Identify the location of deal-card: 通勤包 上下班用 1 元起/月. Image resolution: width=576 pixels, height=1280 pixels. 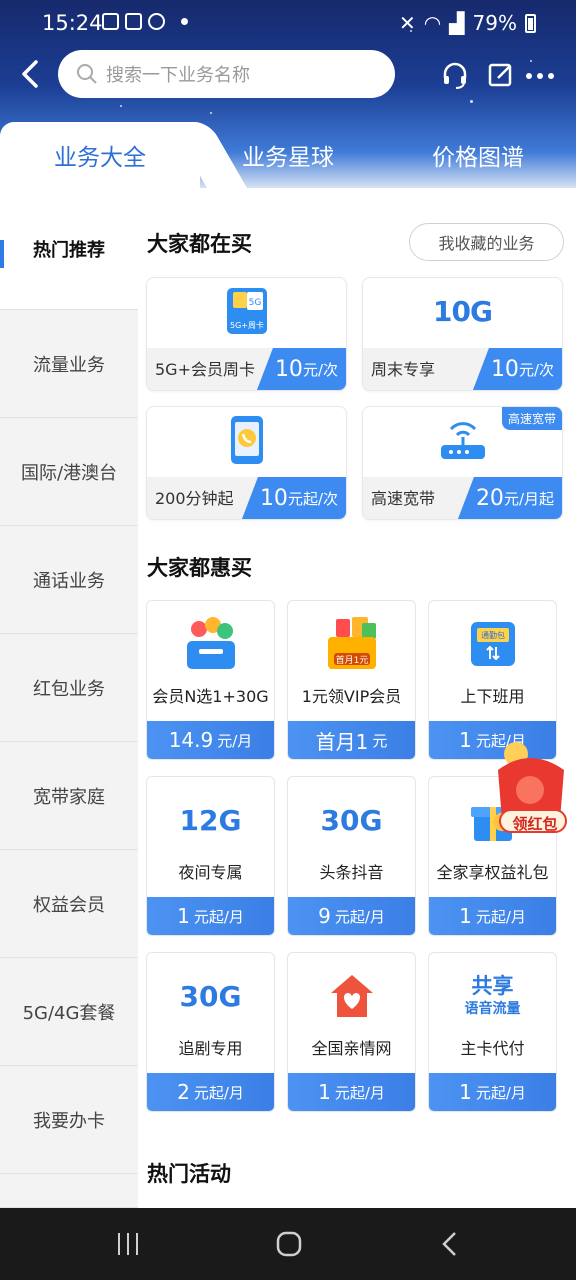
(492, 680).